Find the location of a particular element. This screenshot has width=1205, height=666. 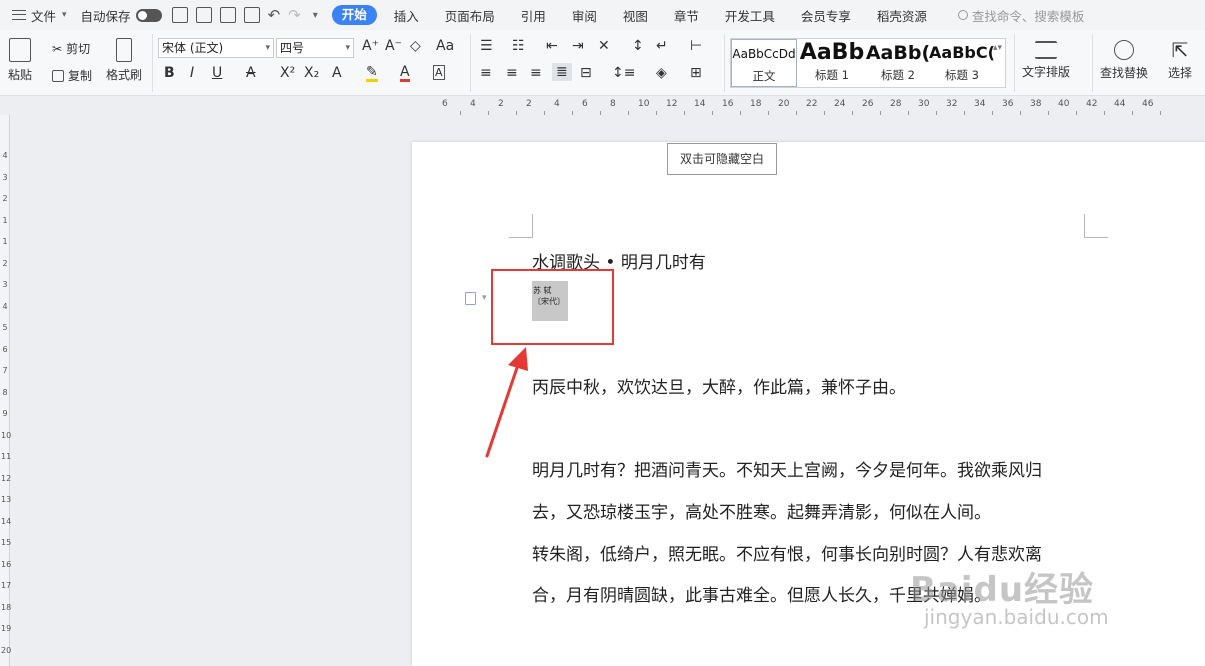

style-heading-2: AaBb( 标题 2 is located at coordinates (898, 63).